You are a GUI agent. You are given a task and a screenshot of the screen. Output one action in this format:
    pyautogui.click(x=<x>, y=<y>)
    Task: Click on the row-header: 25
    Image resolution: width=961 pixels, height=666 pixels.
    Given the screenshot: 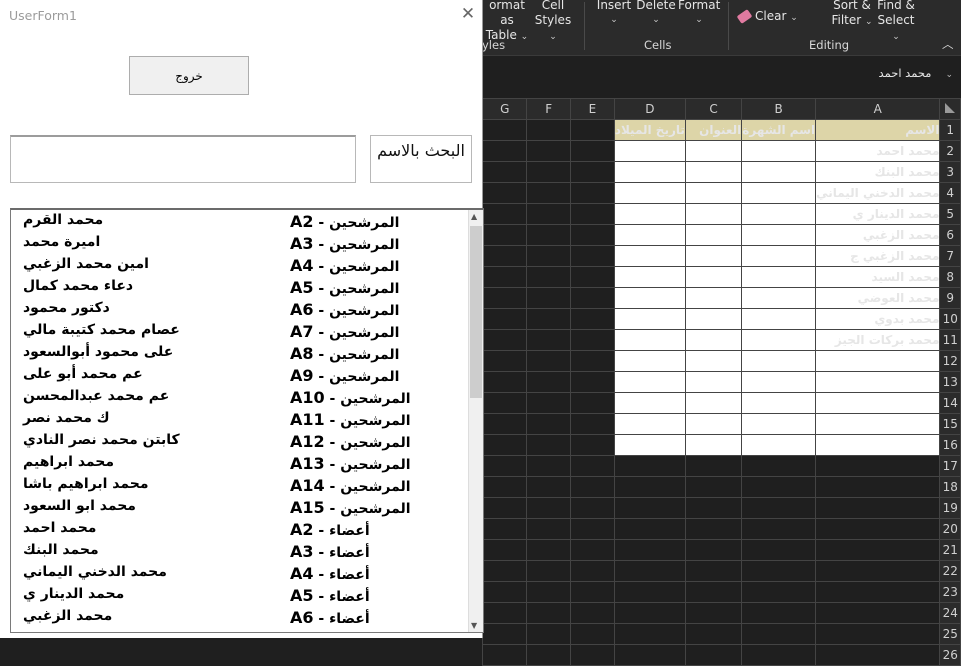 What is the action you would take?
    pyautogui.click(x=950, y=634)
    